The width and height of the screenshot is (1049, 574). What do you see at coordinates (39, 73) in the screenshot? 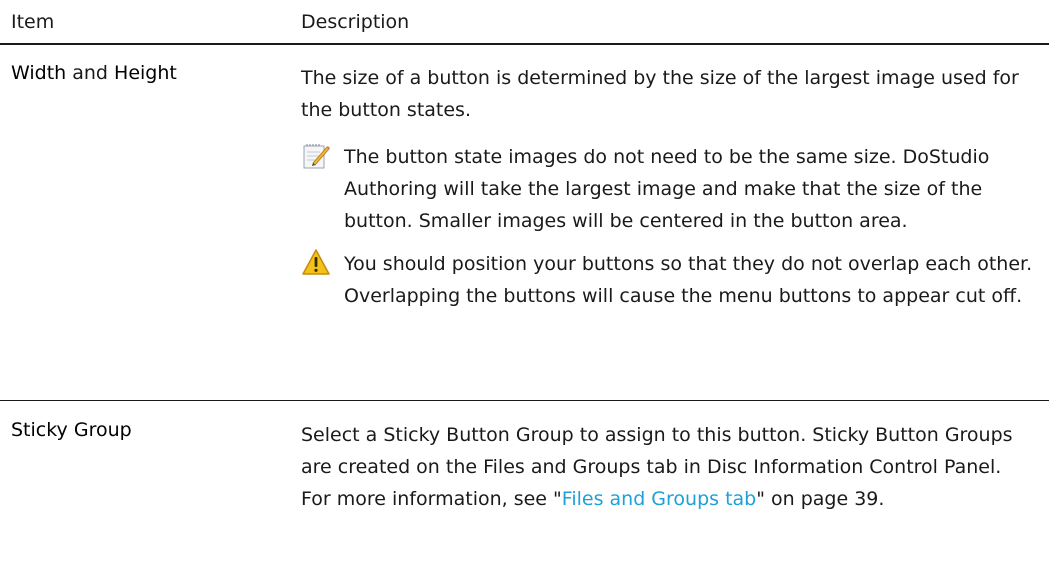
I see `term-width: Width` at bounding box center [39, 73].